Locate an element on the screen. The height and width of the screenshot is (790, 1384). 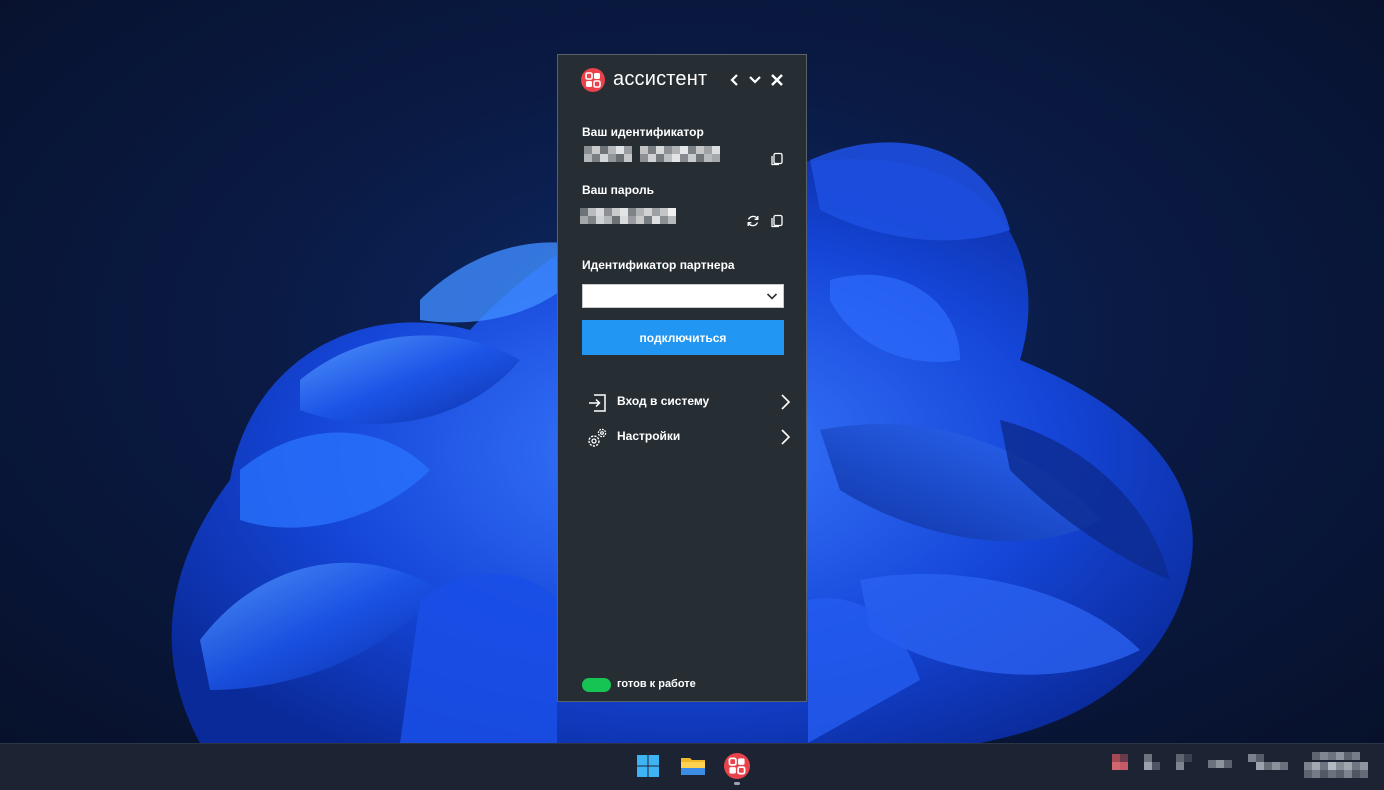
copy-password-button is located at coordinates (777, 221).